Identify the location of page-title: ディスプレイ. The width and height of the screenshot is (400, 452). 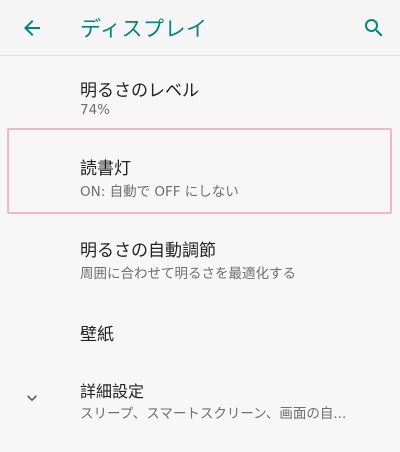
(144, 29).